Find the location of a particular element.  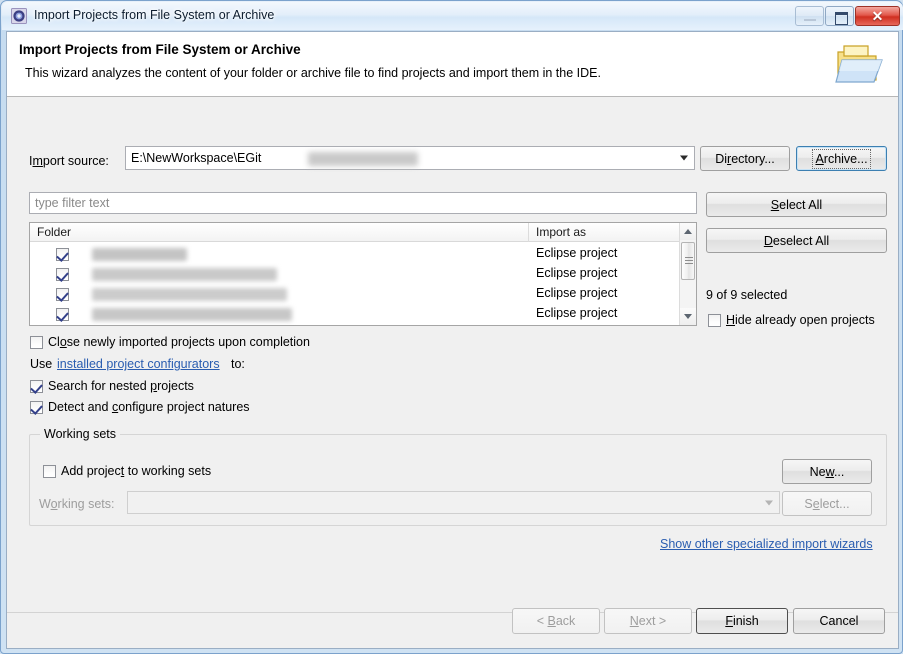

detect-natures-label: Detect and configure project natures is located at coordinates (149, 407).